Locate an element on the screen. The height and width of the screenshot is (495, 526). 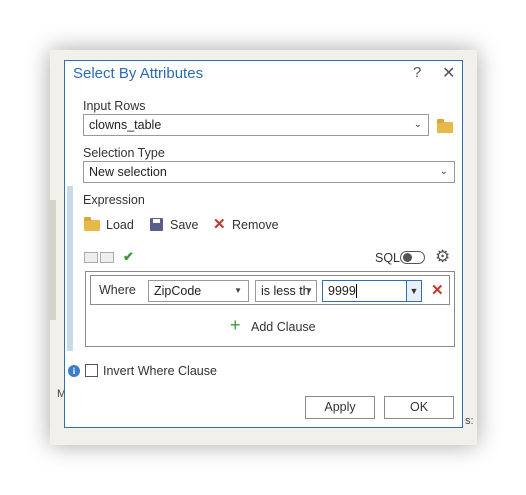
input-rows-label: Input Rows is located at coordinates (114, 106).